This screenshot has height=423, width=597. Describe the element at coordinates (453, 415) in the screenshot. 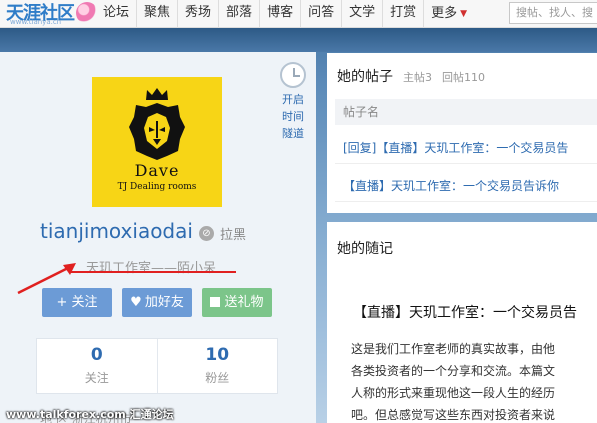

I see `diary-text-line: 吧。但总感觉写这些东西对投资者来说` at that location.